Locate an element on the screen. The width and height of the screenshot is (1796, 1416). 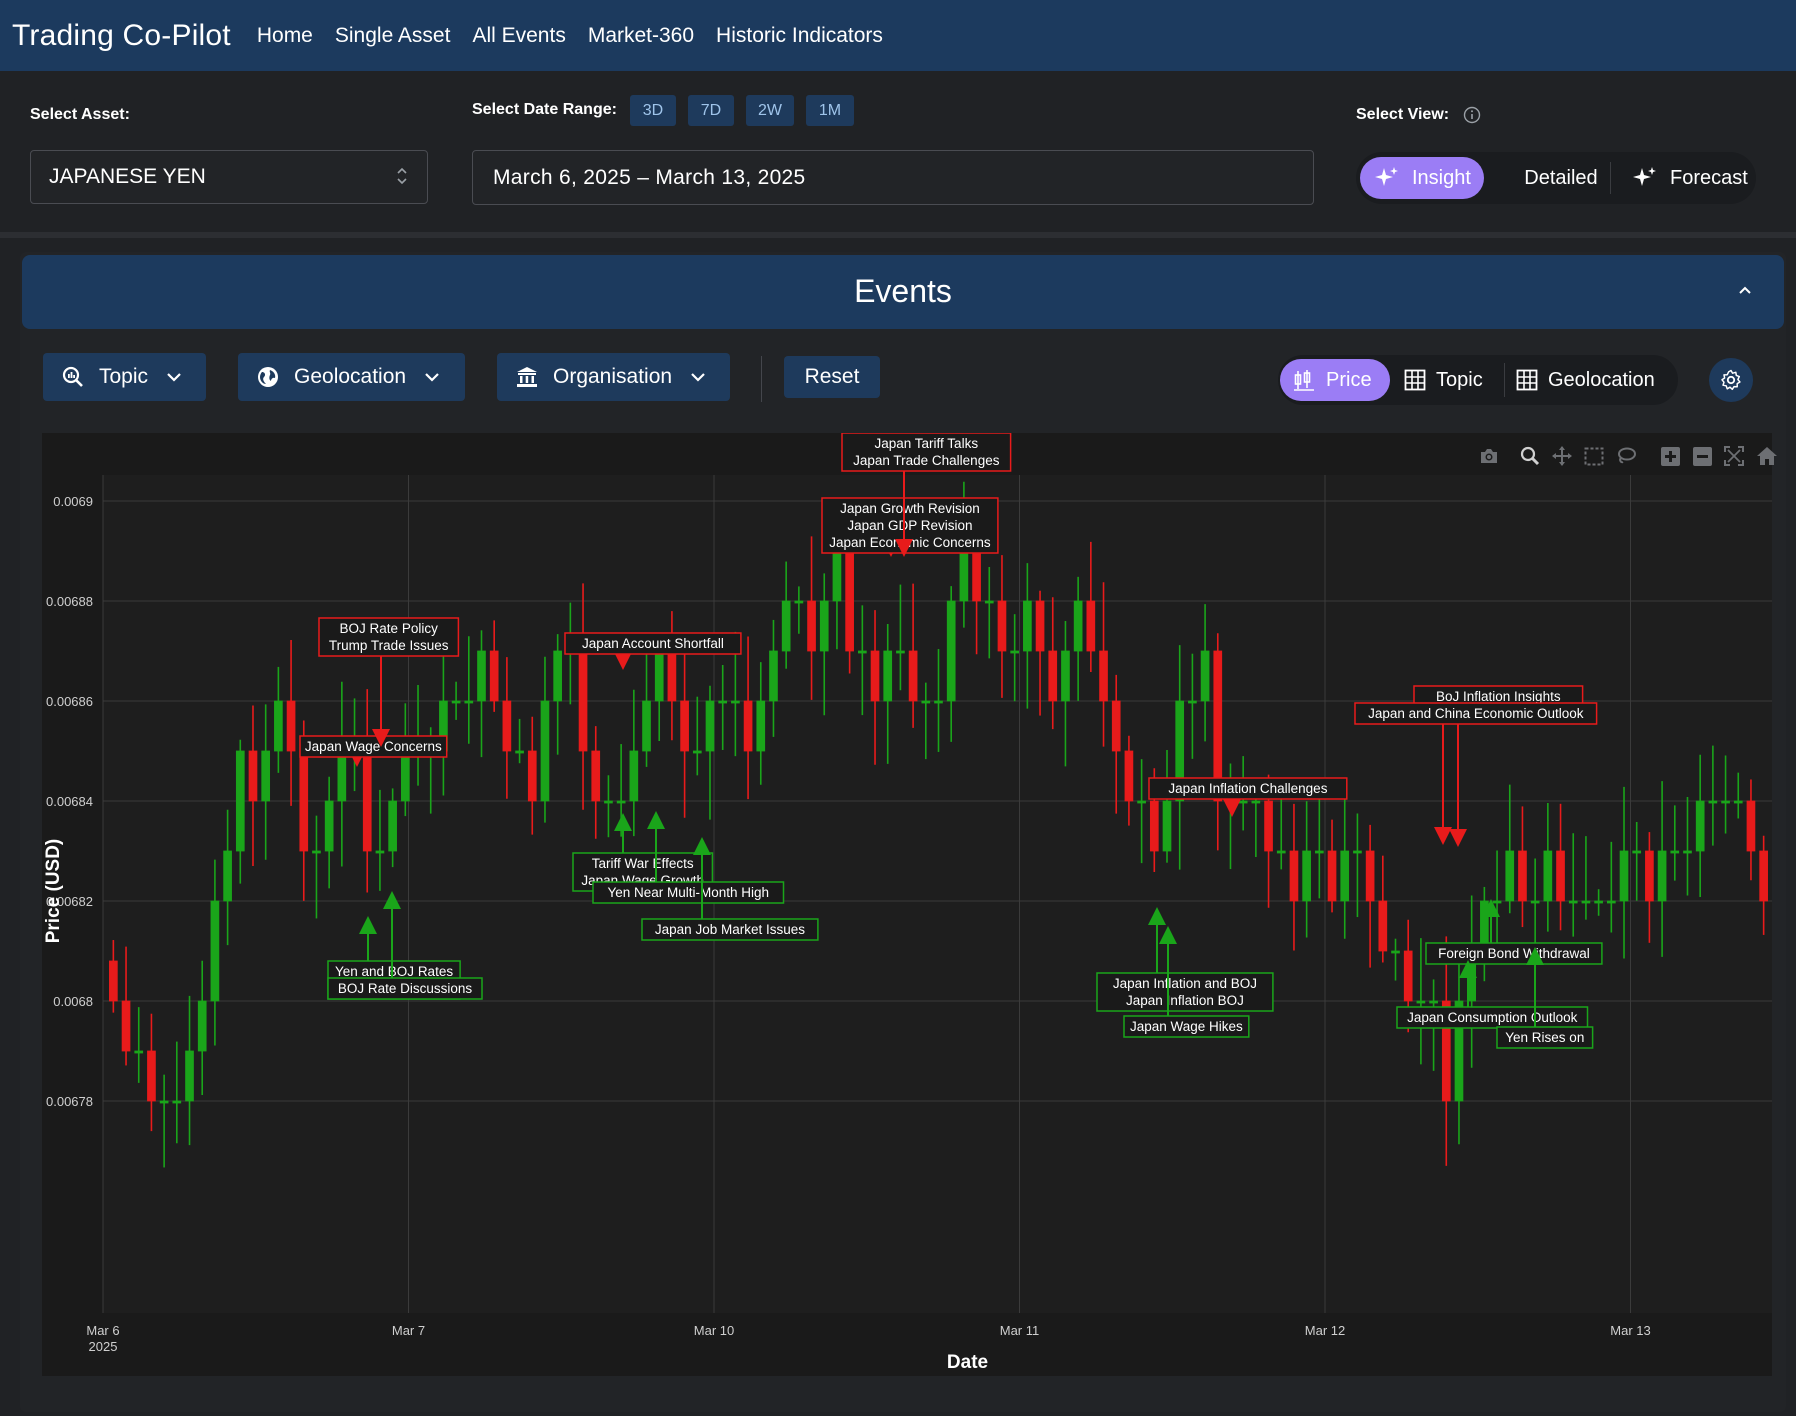
nav-link-historic-indicators: Historic Indicators is located at coordinates (799, 36).